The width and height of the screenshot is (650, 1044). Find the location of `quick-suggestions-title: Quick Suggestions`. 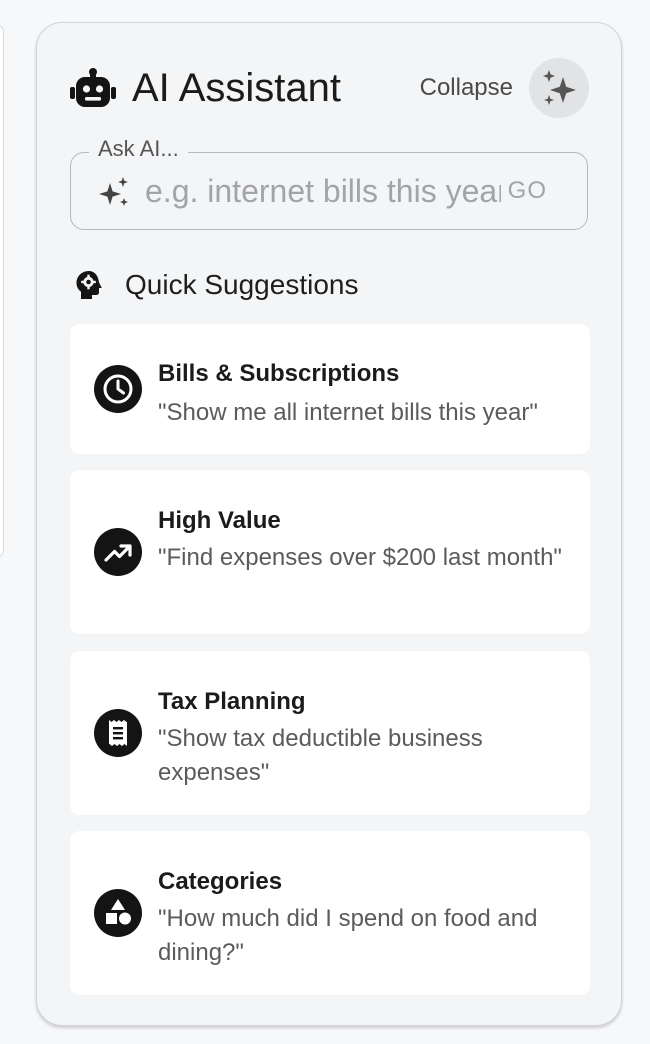

quick-suggestions-title: Quick Suggestions is located at coordinates (242, 284).